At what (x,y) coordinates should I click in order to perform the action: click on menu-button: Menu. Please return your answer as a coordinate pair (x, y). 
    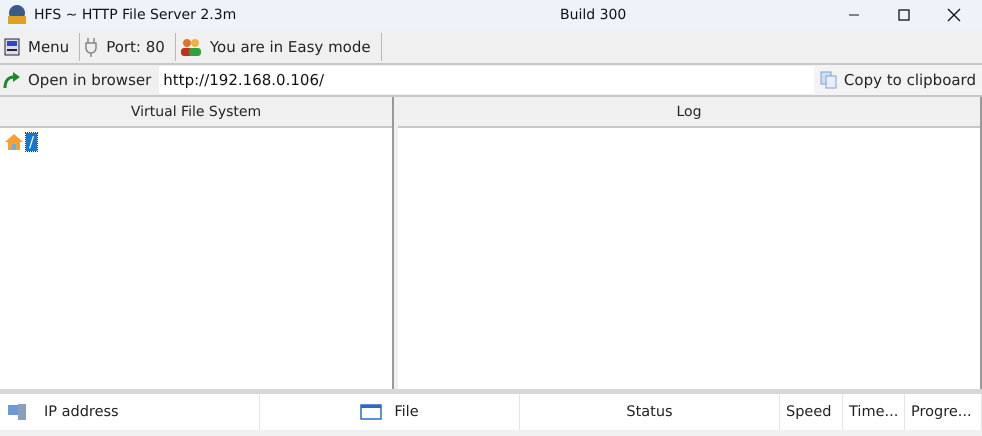
    Looking at the image, I should click on (40, 46).